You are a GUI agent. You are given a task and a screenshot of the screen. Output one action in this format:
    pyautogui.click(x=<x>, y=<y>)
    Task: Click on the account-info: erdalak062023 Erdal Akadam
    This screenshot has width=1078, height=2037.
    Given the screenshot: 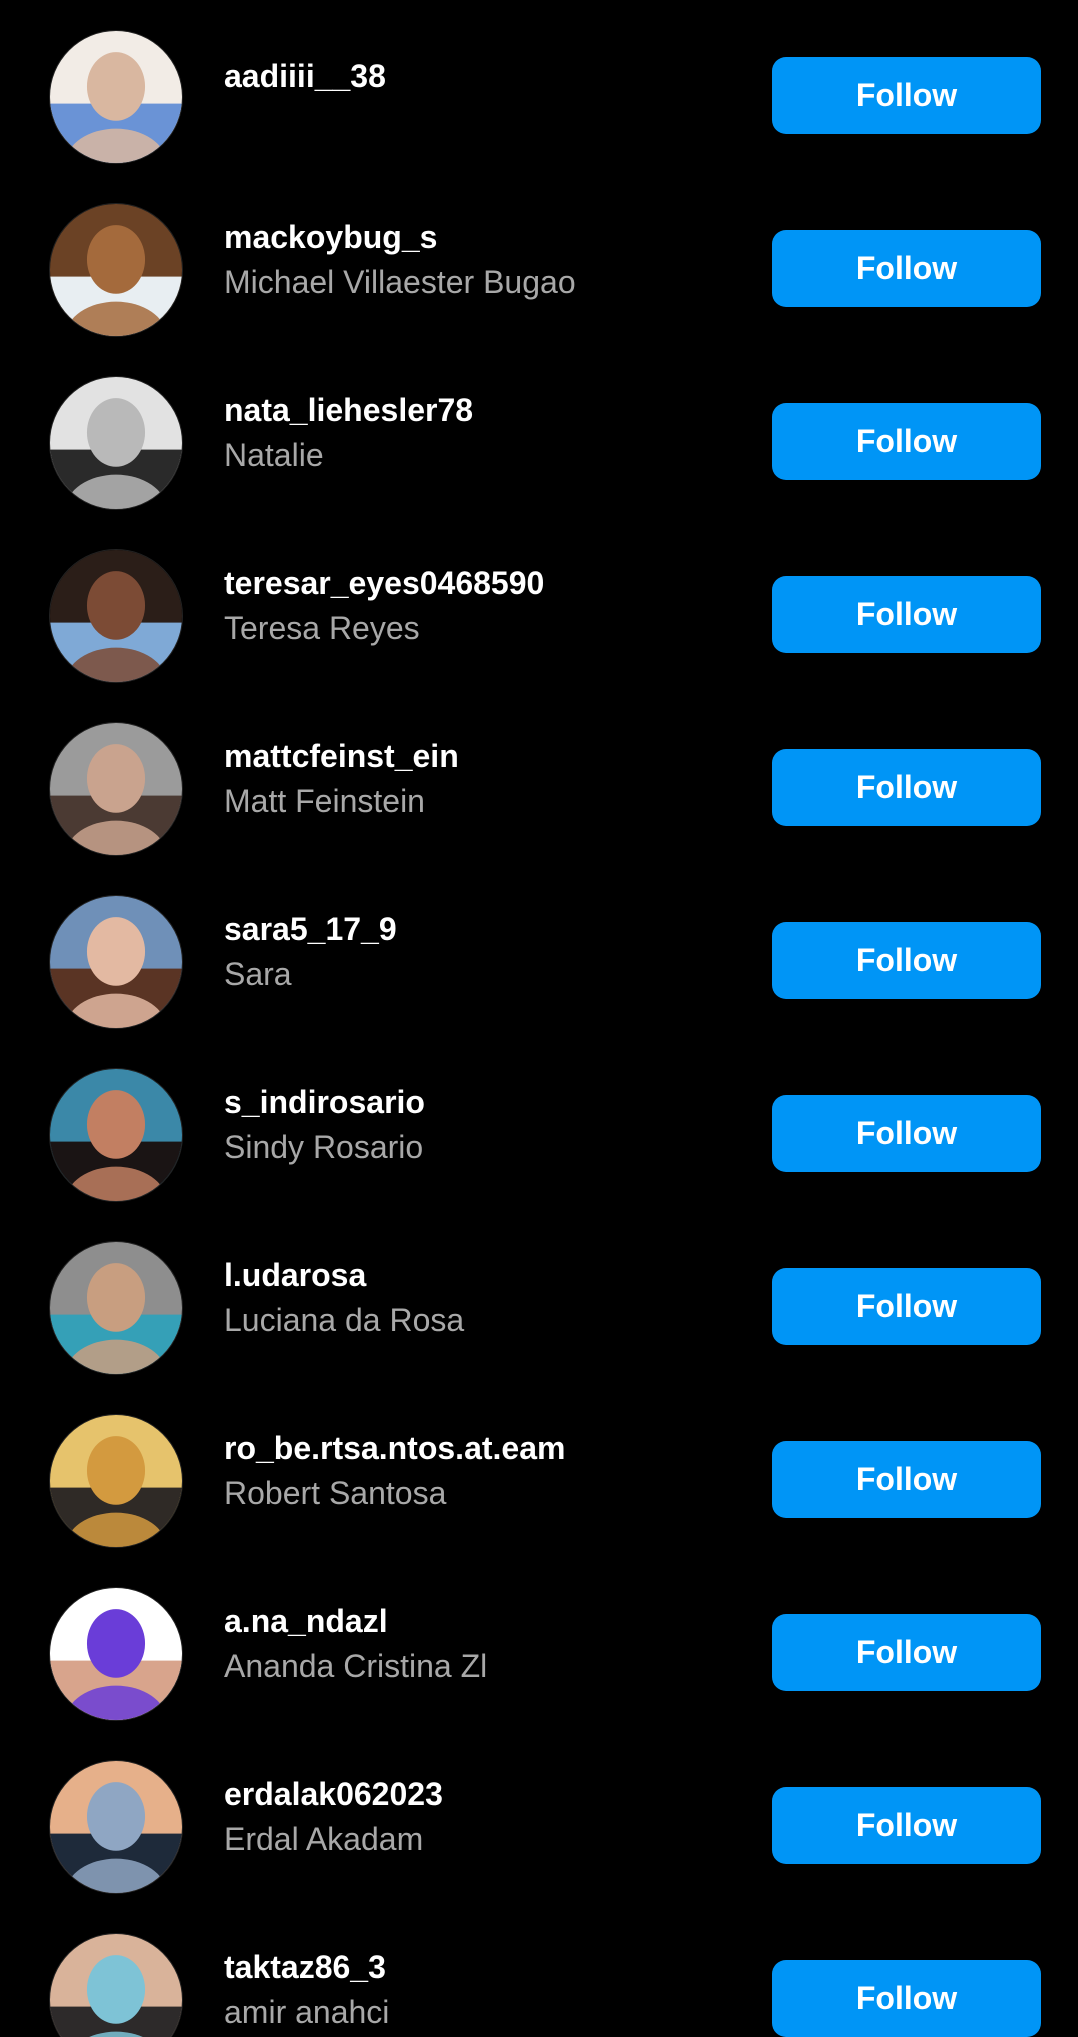 What is the action you would take?
    pyautogui.click(x=484, y=1817)
    